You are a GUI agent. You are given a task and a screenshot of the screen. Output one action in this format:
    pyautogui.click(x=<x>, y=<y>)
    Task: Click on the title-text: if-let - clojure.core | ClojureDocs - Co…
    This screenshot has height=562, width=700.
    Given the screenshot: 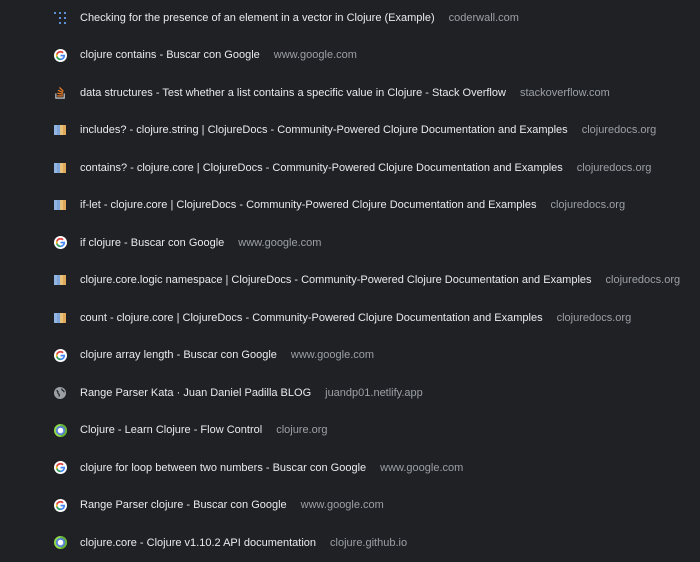 What is the action you would take?
    pyautogui.click(x=308, y=205)
    